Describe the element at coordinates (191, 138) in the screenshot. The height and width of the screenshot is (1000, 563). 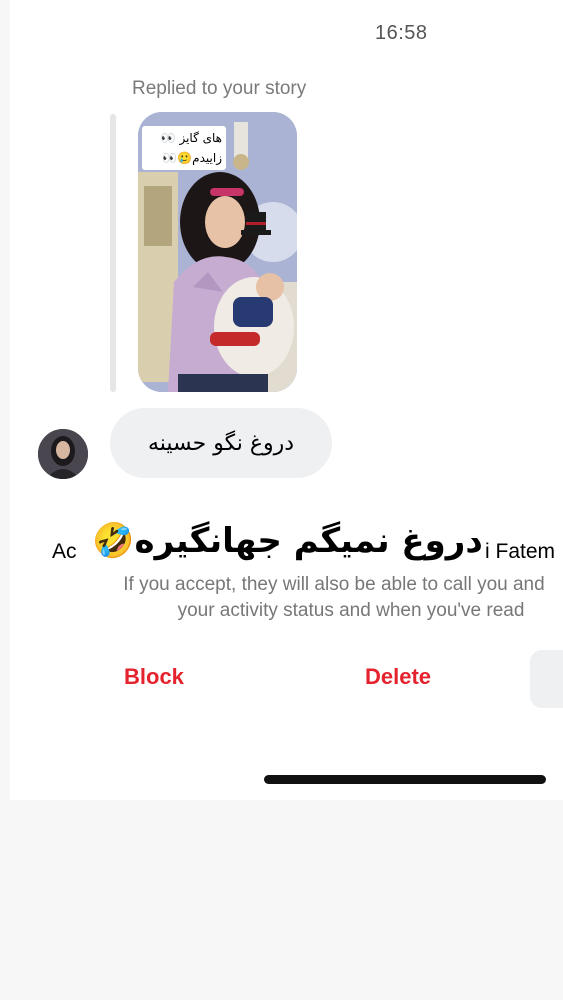
I see `story-caption-line-1: های گایز 👀` at that location.